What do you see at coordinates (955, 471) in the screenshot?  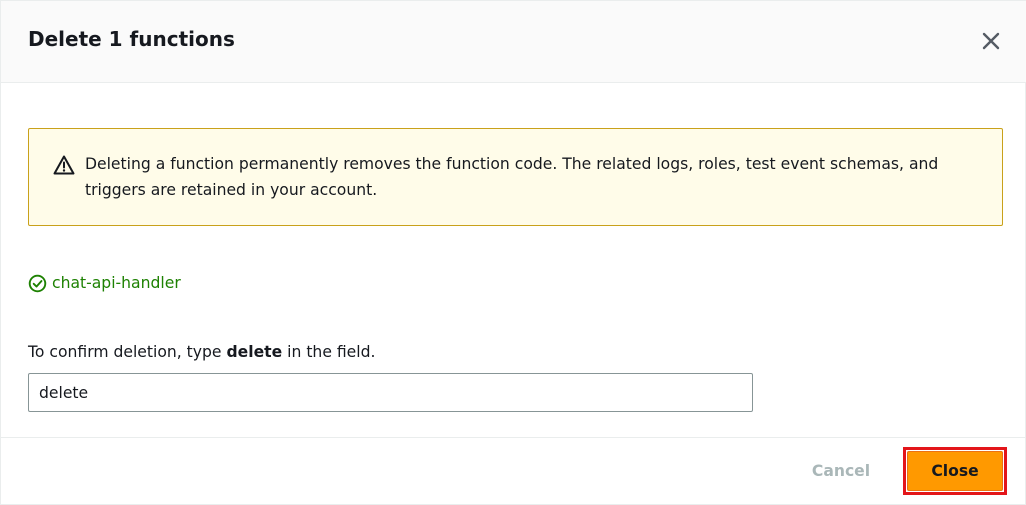 I see `close-button: Close` at bounding box center [955, 471].